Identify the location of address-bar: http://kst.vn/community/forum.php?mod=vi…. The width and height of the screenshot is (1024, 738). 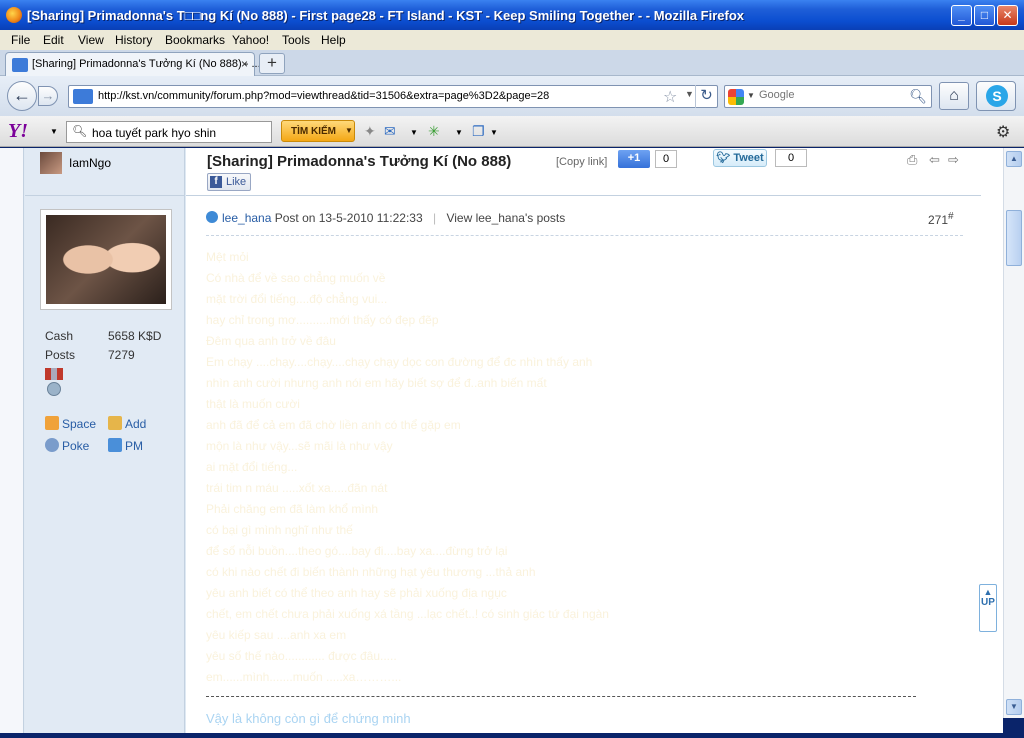
(393, 96).